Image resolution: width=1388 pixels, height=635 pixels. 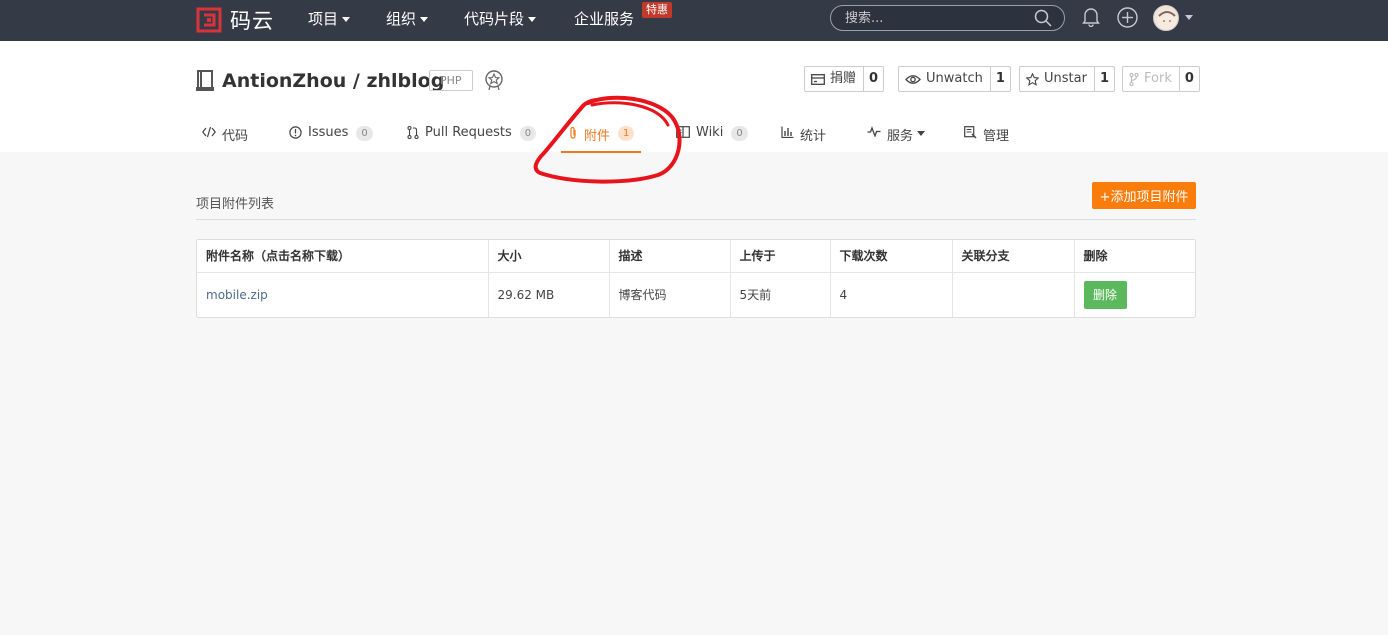 What do you see at coordinates (333, 81) in the screenshot?
I see `repo-title: AntionZhou / zhlblog` at bounding box center [333, 81].